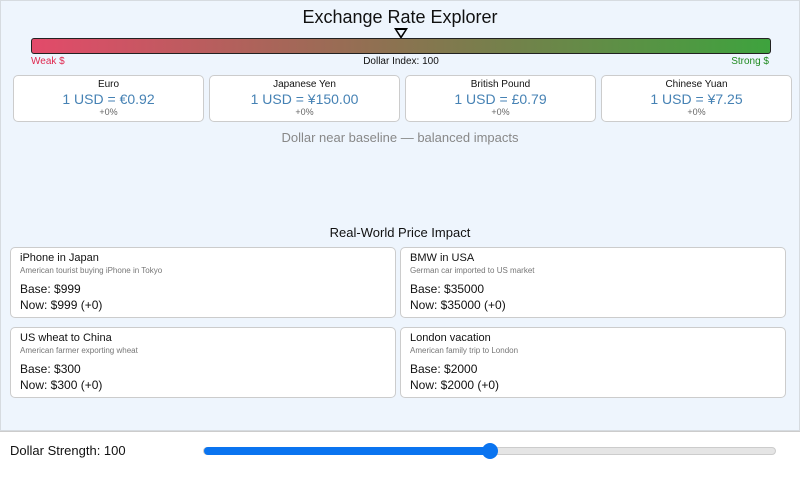 Image resolution: width=800 pixels, height=482 pixels. I want to click on impact-desc: American farmer exporting wheat, so click(79, 350).